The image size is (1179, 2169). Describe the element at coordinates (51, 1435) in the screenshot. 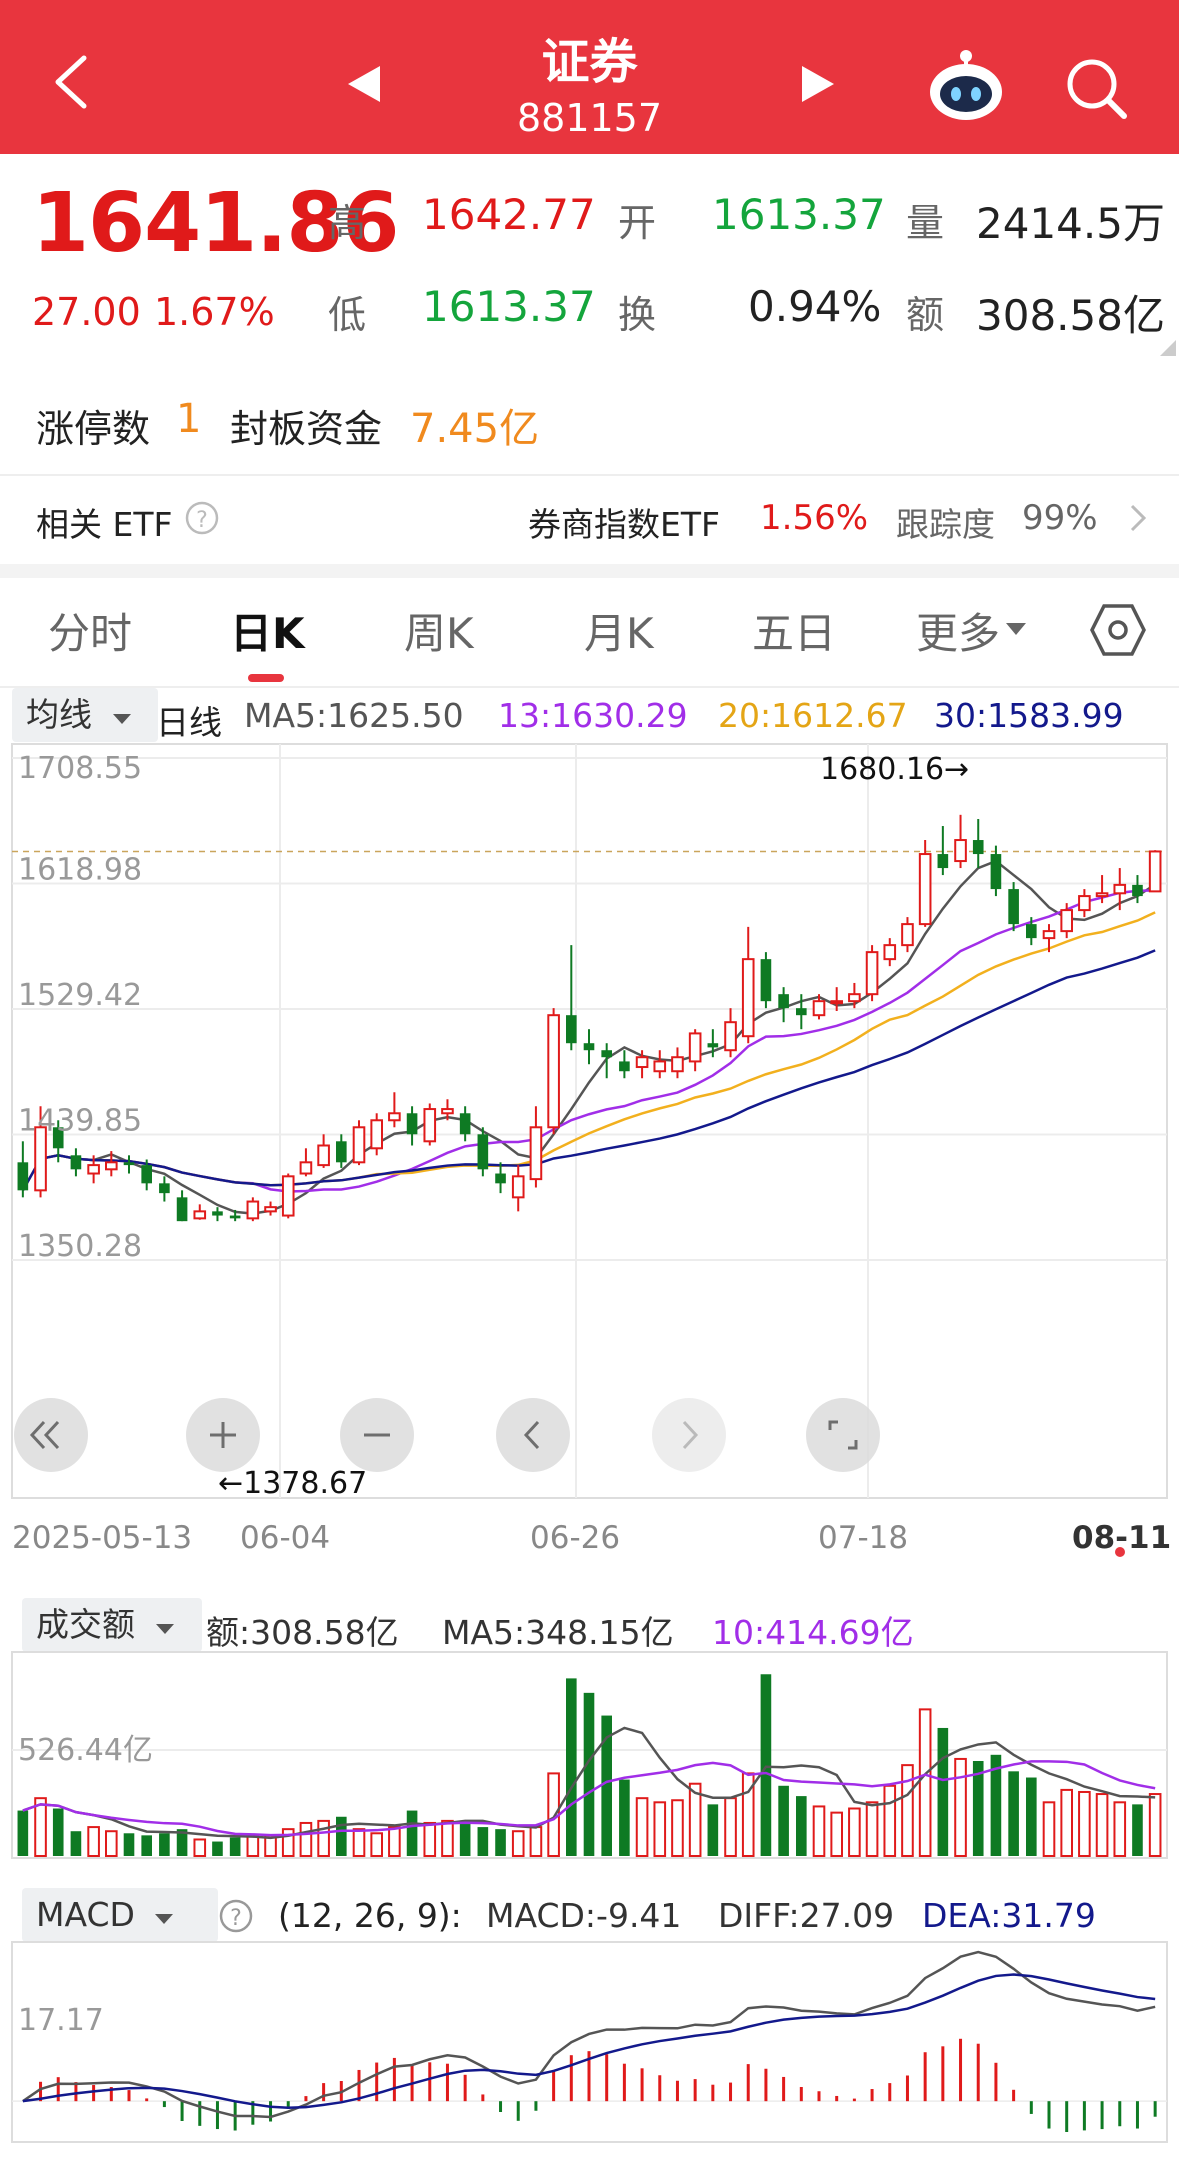

I see `rewind-button` at that location.